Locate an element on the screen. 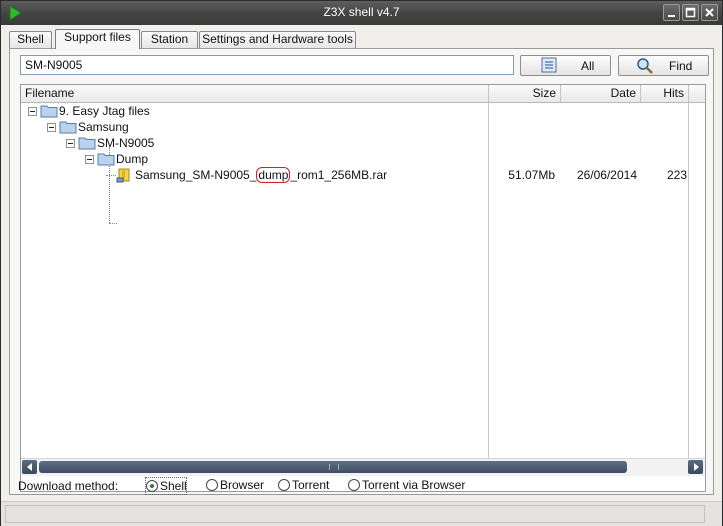 The image size is (723, 526). archive-icon is located at coordinates (123, 175).